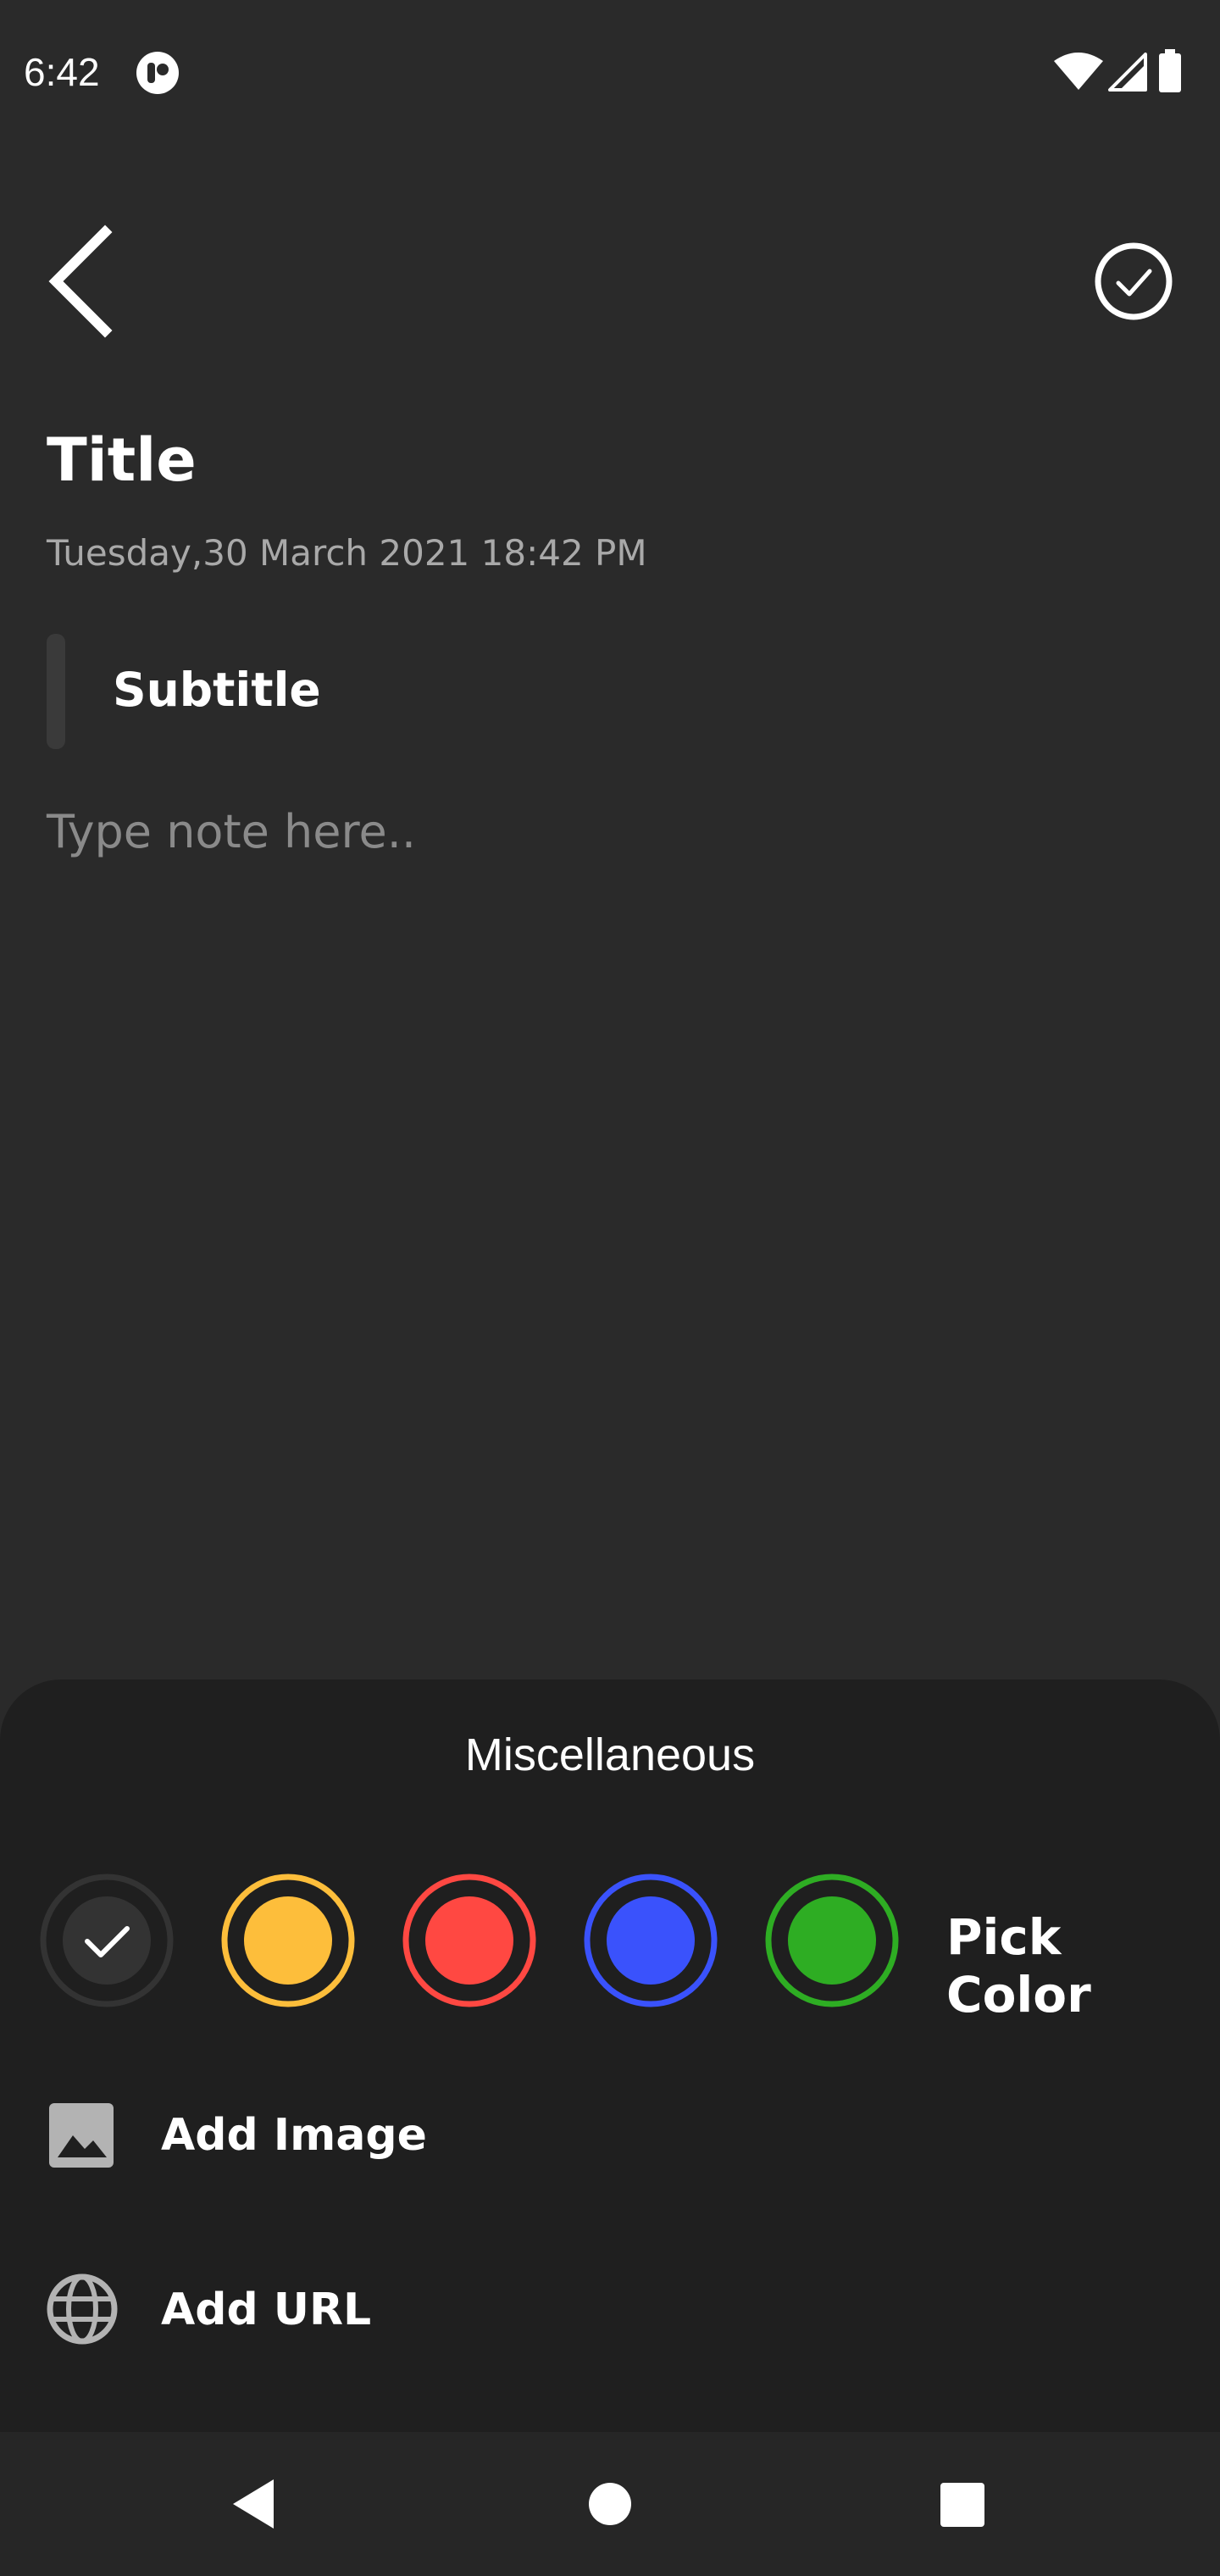 This screenshot has width=1220, height=2576. I want to click on nav-back-button, so click(254, 2504).